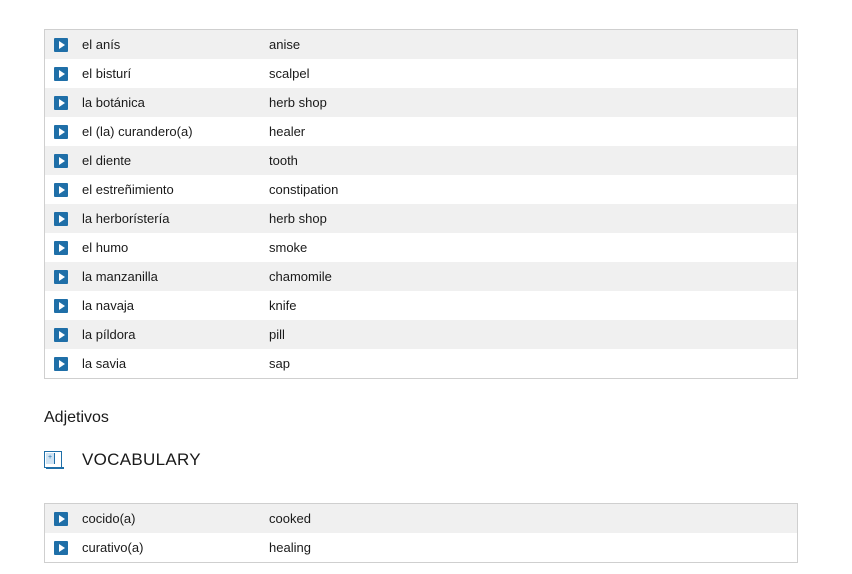  I want to click on table-row: la píldora pill, so click(421, 334).